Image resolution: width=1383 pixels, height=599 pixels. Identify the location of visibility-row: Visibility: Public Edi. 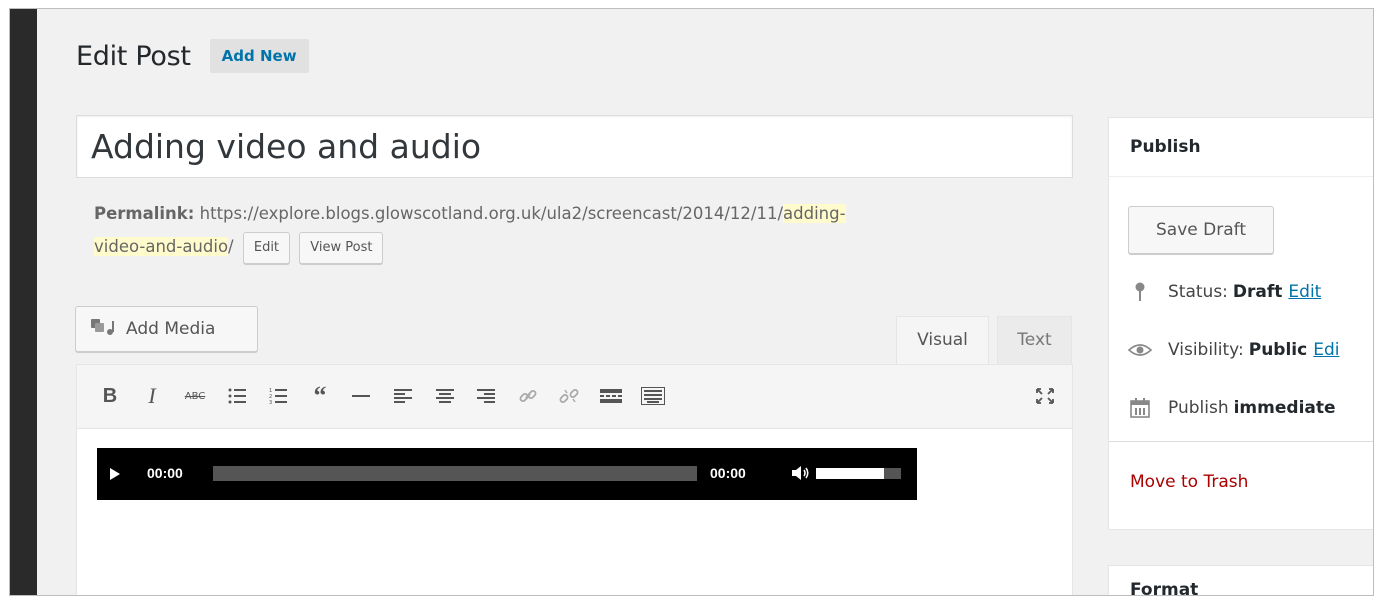
(1233, 350).